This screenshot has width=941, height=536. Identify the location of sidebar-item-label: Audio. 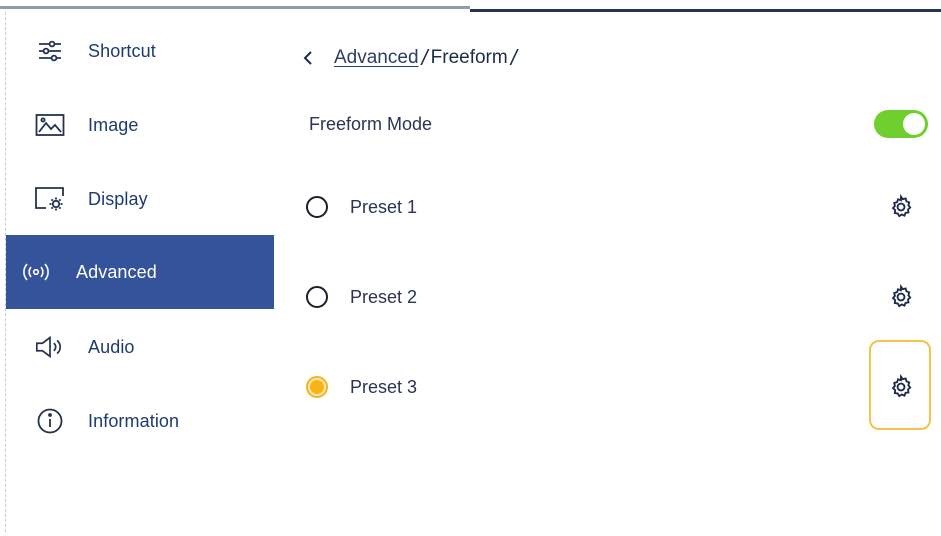
(111, 346).